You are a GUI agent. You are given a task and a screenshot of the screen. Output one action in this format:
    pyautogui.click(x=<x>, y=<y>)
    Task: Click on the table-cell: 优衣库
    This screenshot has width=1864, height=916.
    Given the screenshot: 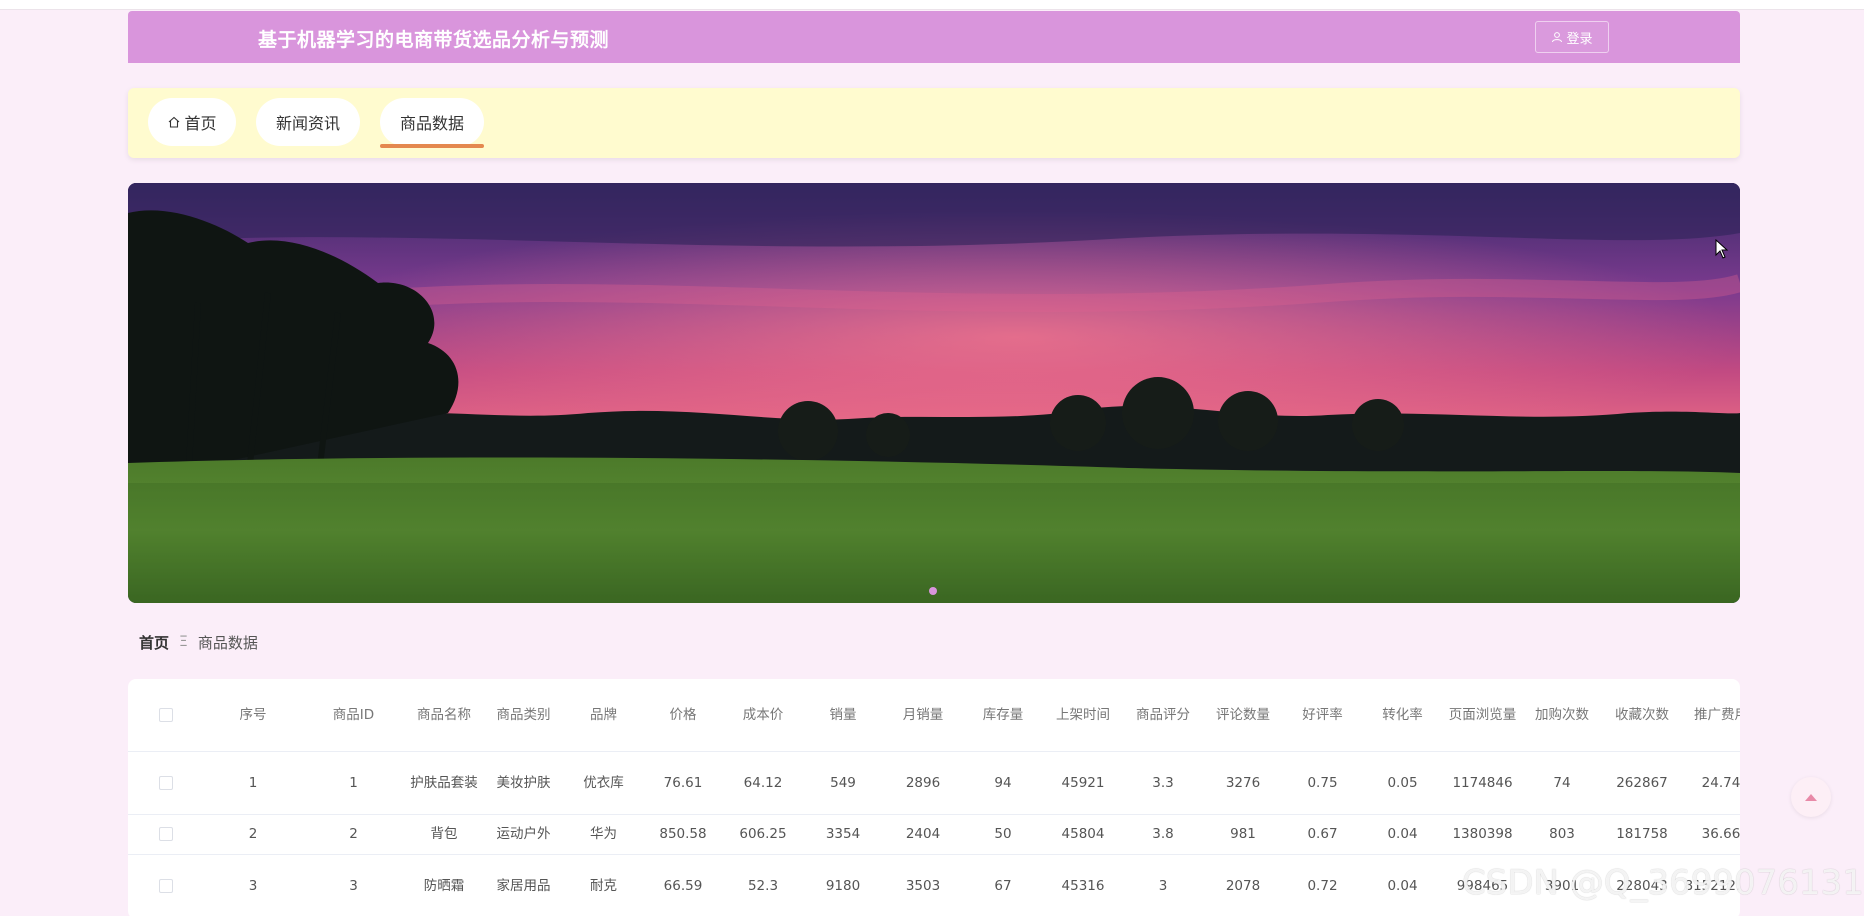 What is the action you would take?
    pyautogui.click(x=603, y=783)
    